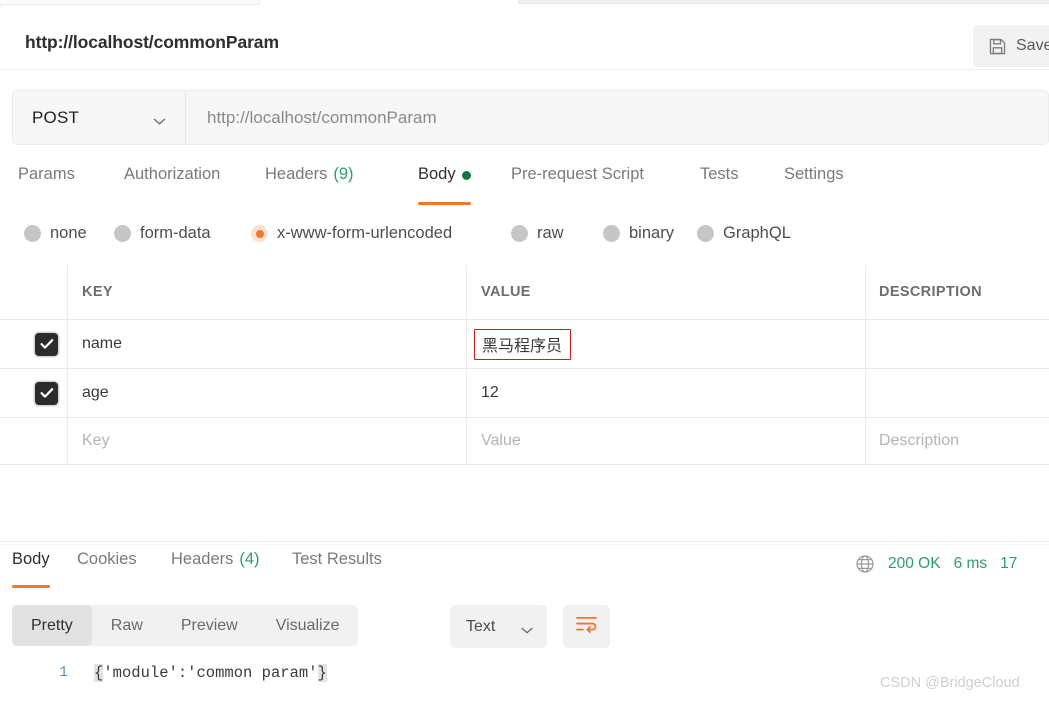  Describe the element at coordinates (666, 393) in the screenshot. I see `row-value-cell: 12` at that location.